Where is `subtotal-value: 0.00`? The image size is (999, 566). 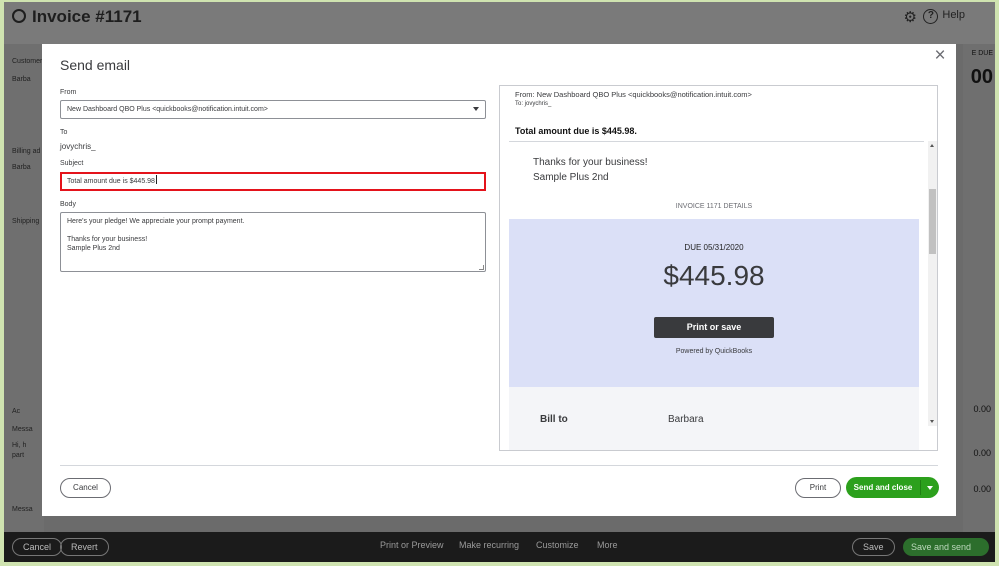 subtotal-value: 0.00 is located at coordinates (982, 409).